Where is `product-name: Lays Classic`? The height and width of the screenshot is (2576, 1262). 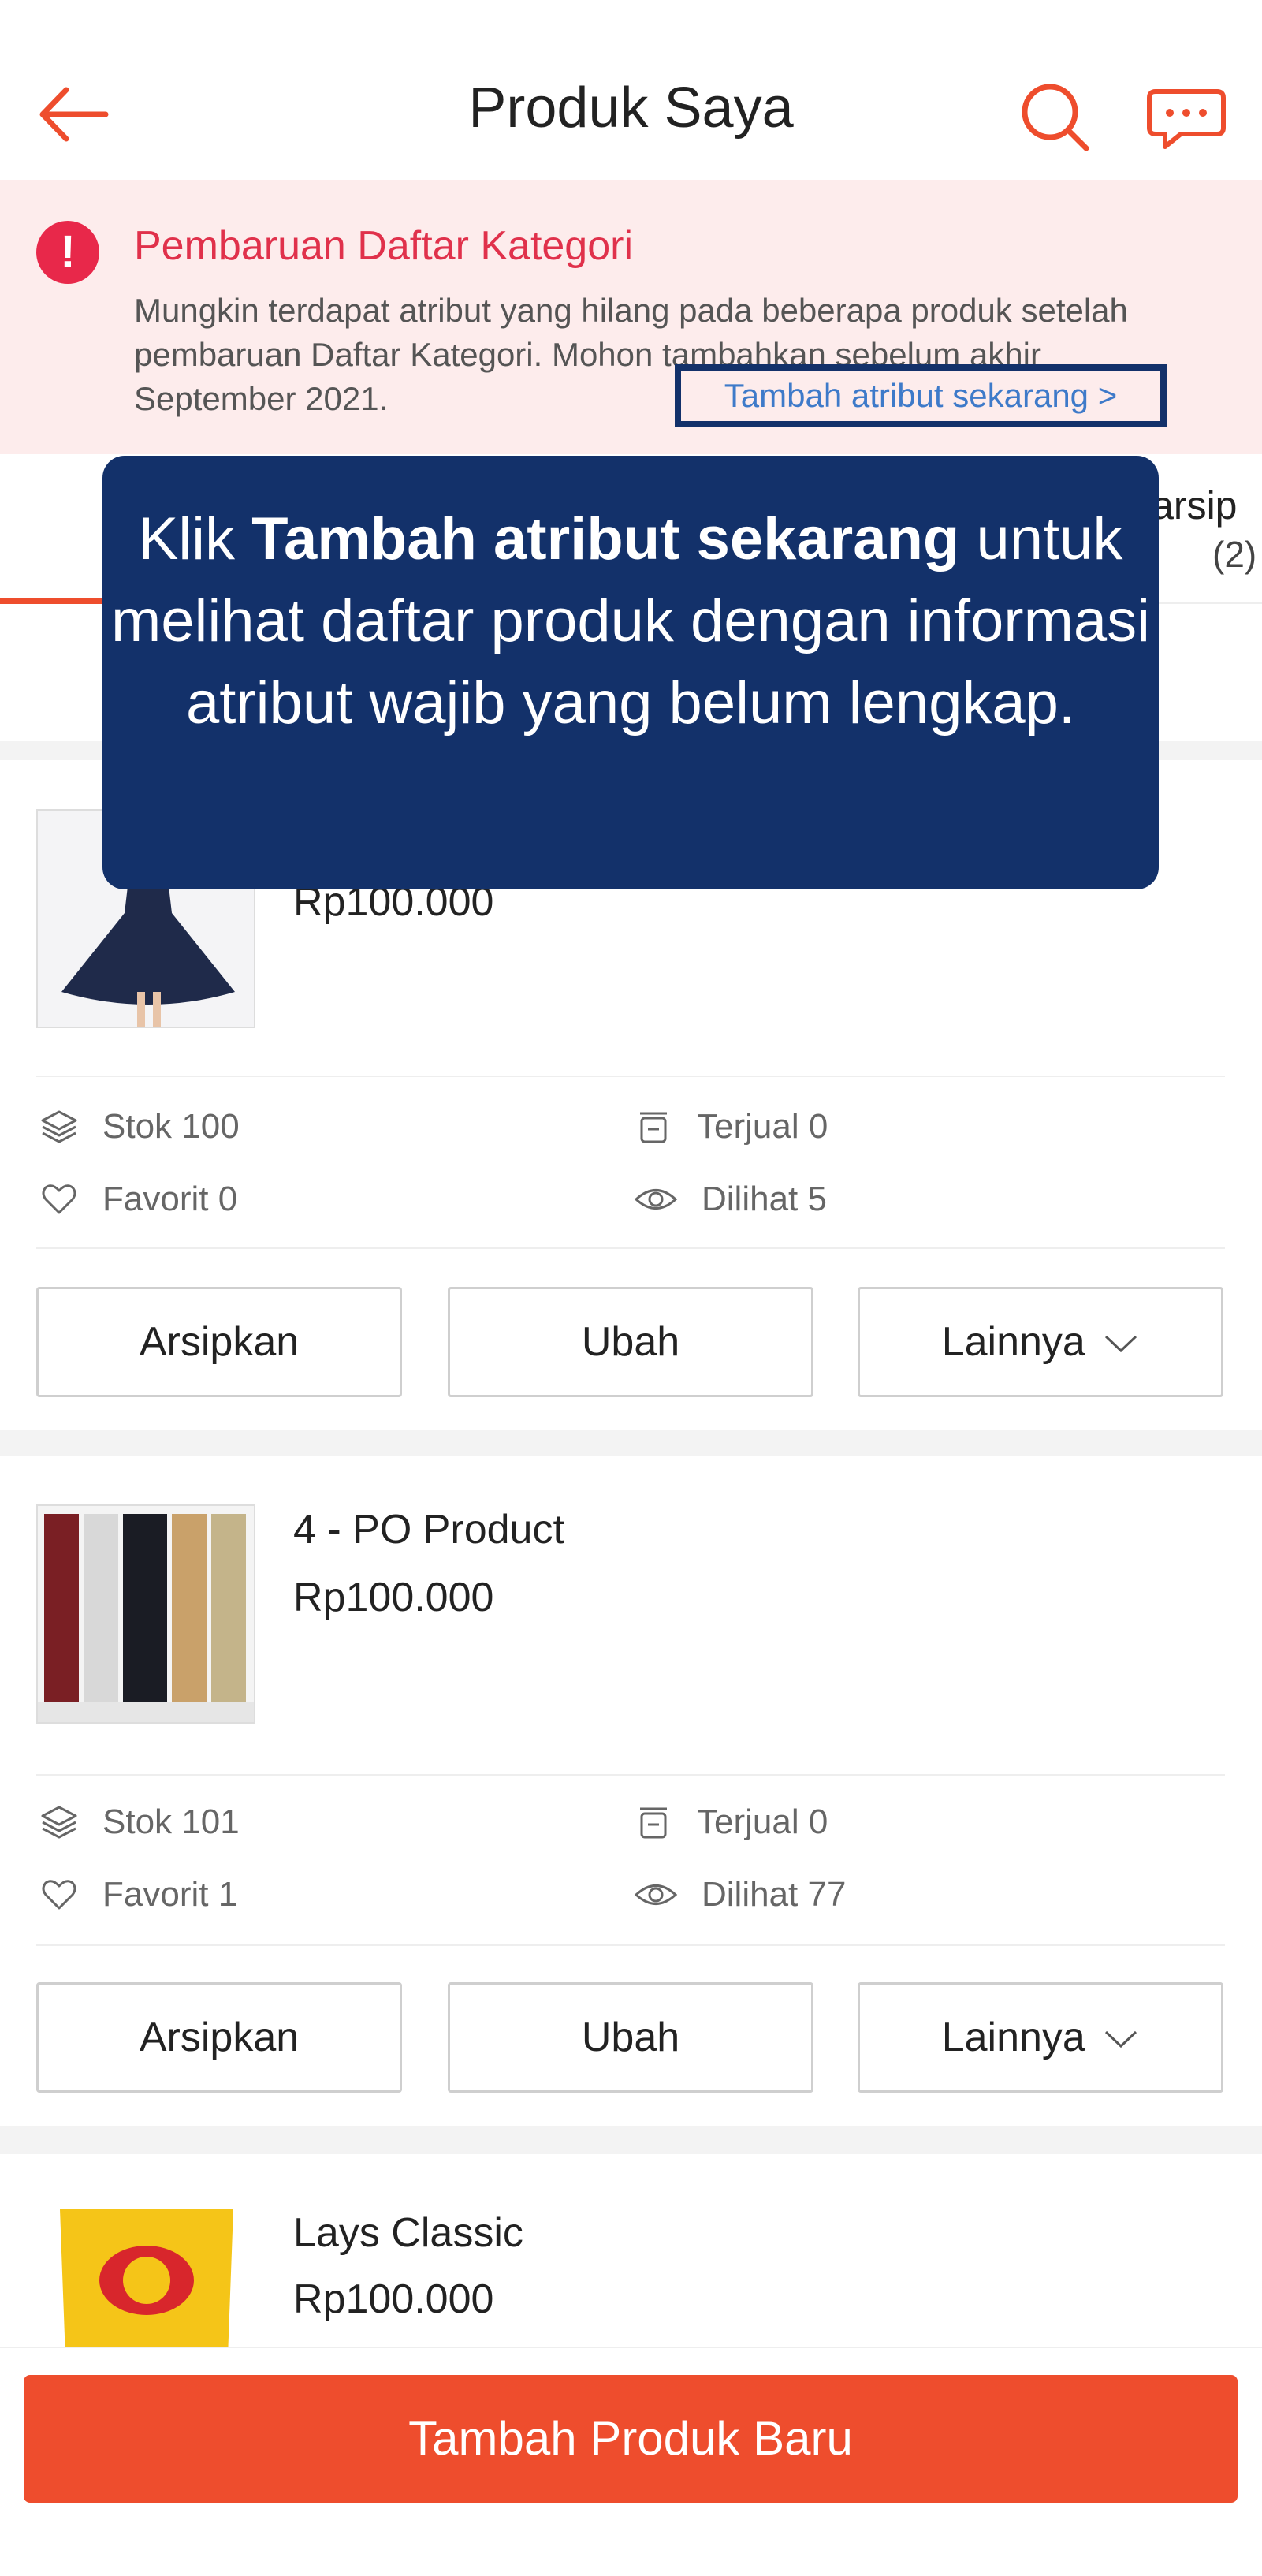 product-name: Lays Classic is located at coordinates (408, 2233).